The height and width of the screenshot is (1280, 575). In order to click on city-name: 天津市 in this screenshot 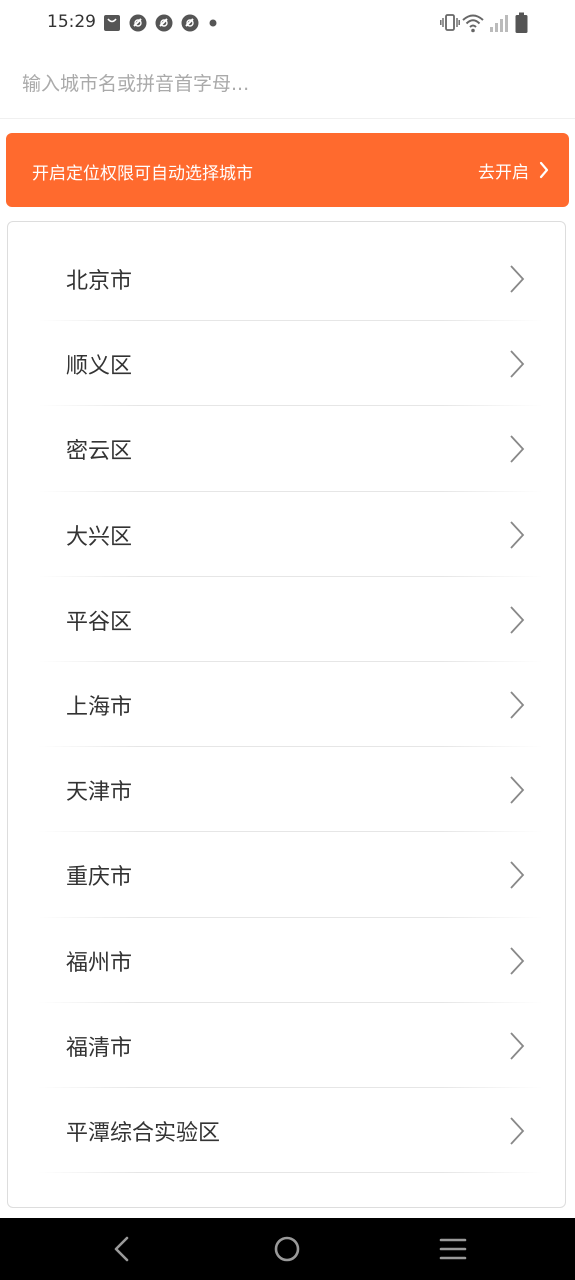, I will do `click(99, 793)`.